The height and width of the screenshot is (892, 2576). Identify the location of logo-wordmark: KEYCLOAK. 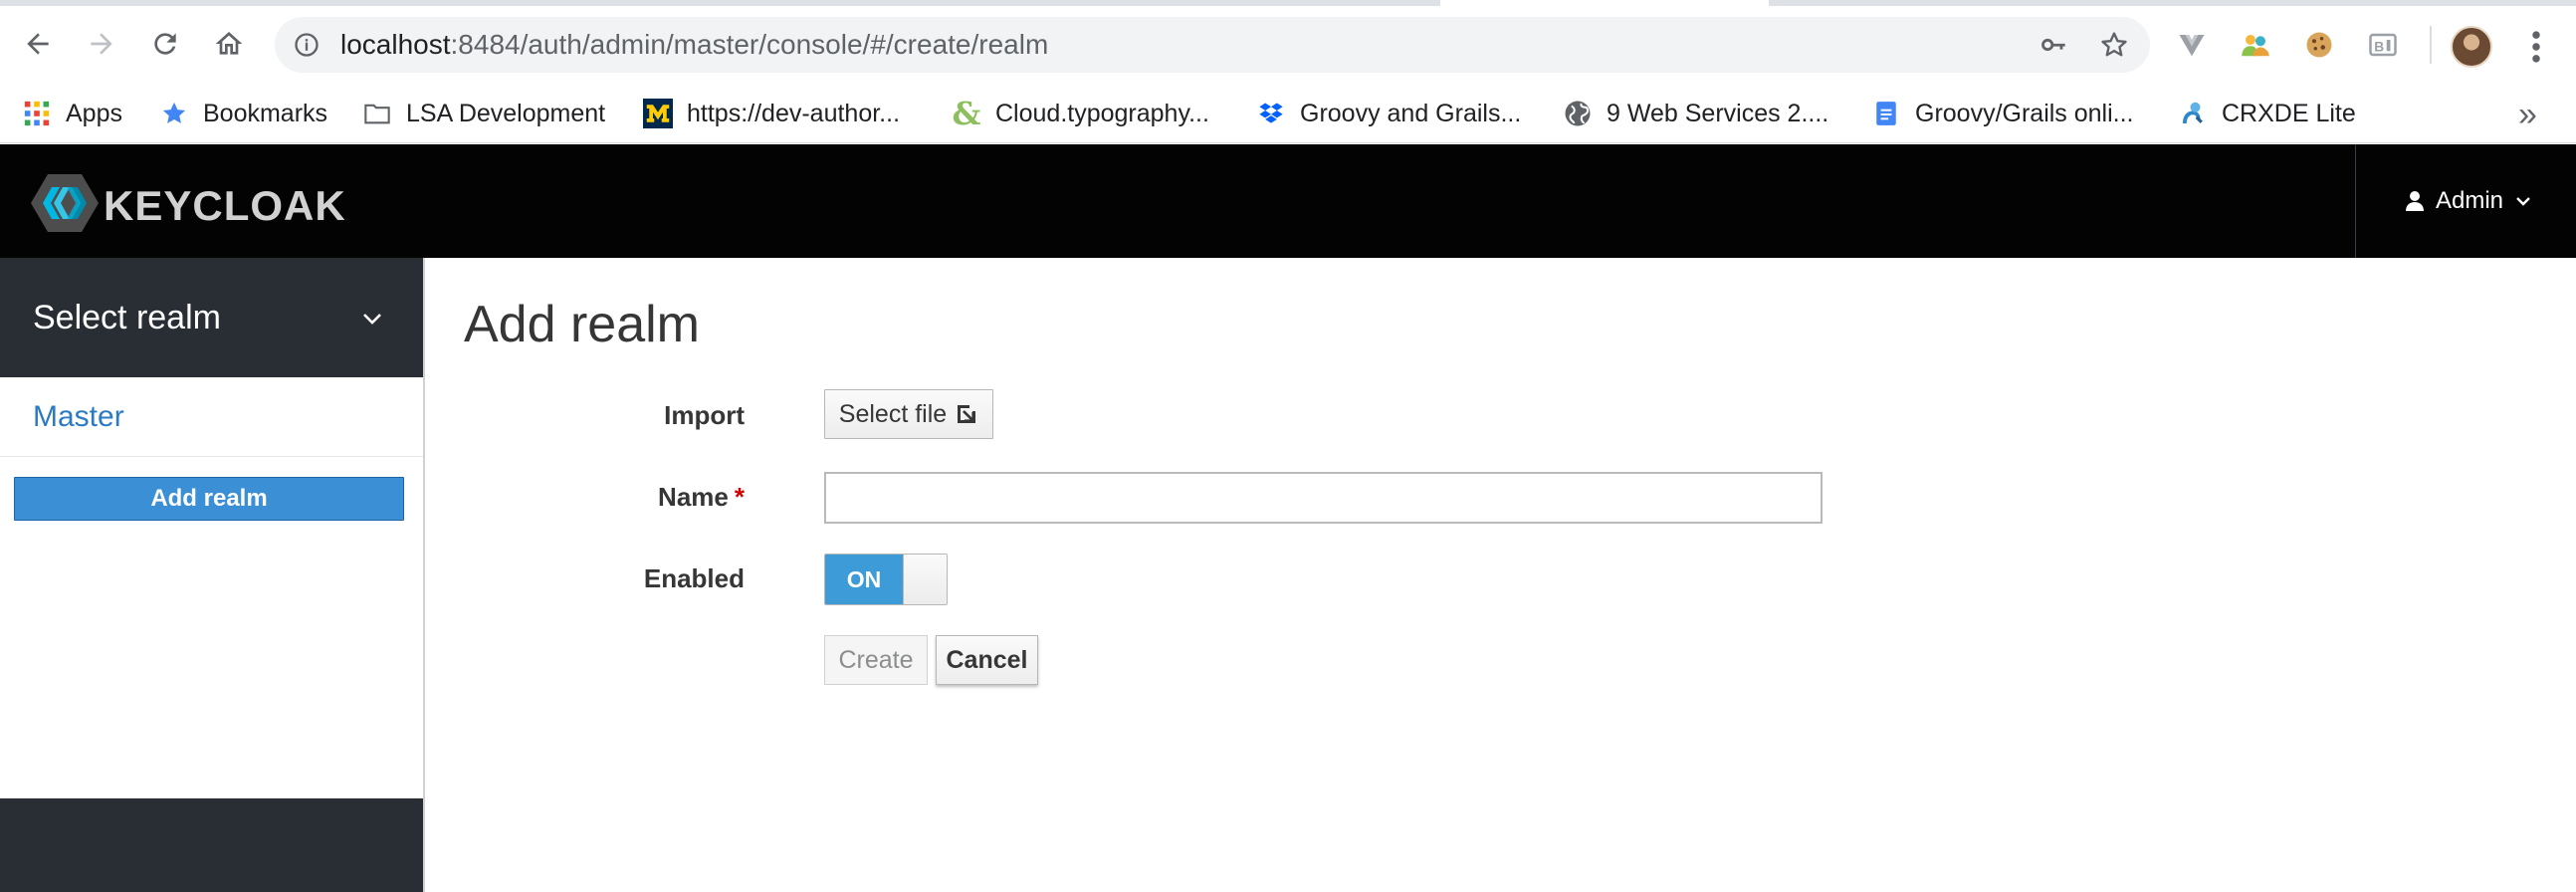
(225, 205).